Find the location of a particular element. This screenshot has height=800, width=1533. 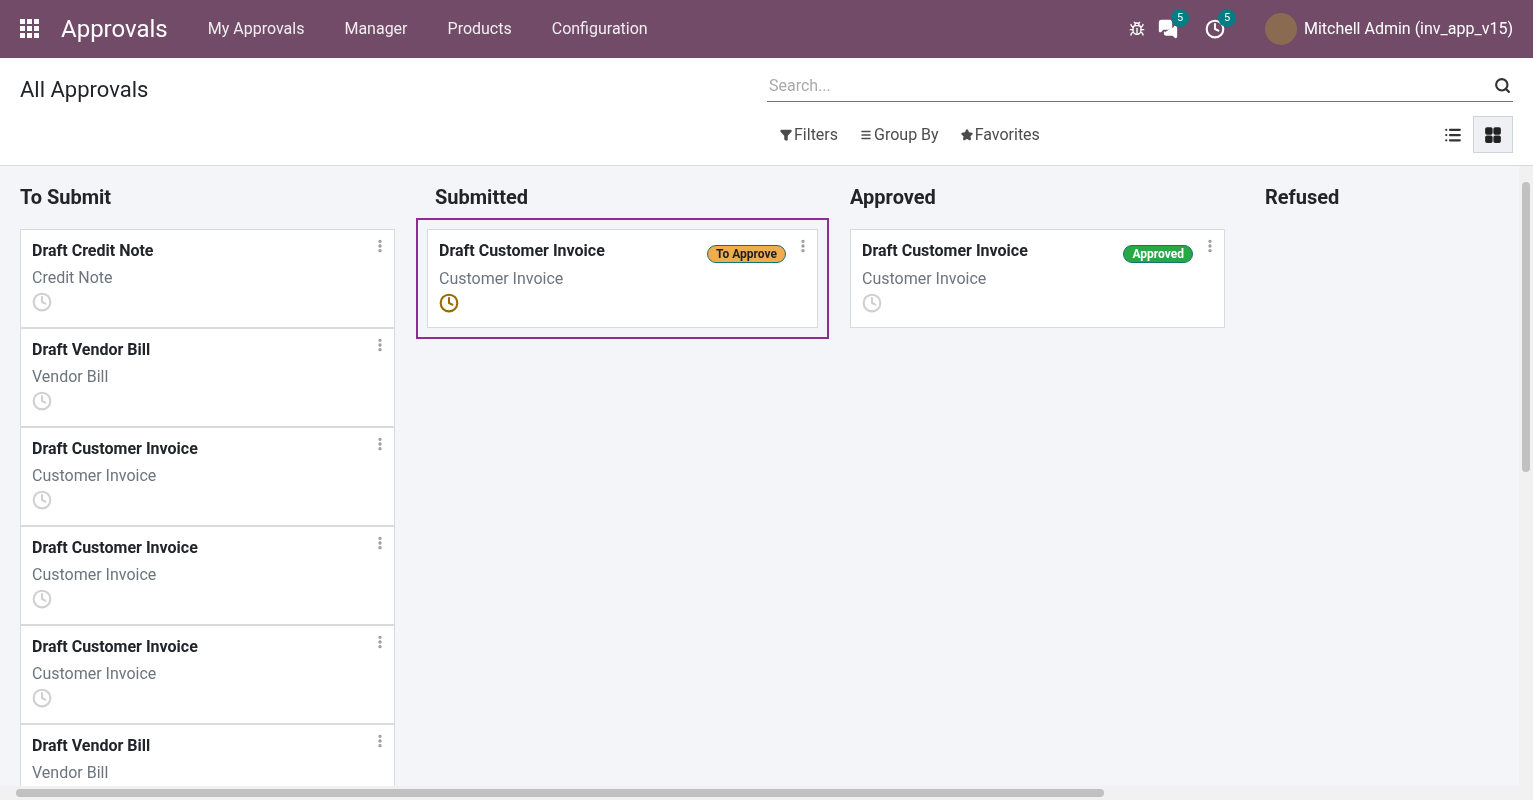

apps-grid-icon is located at coordinates (30, 29).